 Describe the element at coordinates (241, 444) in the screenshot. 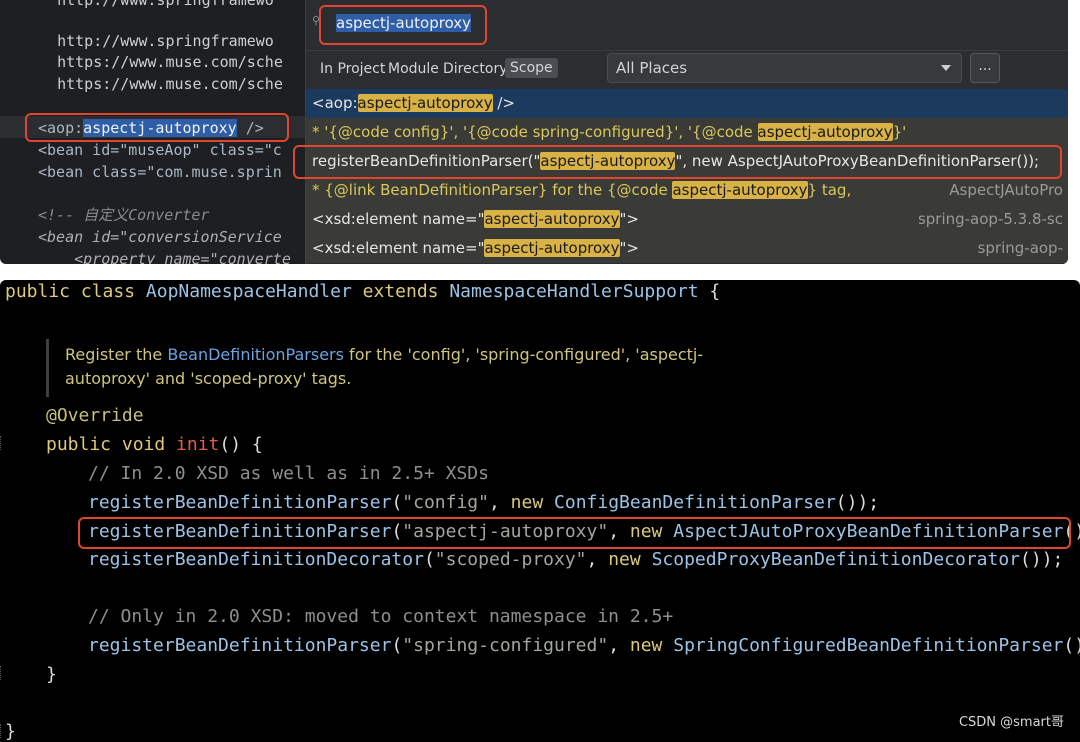

I see `punctuation: () {` at that location.